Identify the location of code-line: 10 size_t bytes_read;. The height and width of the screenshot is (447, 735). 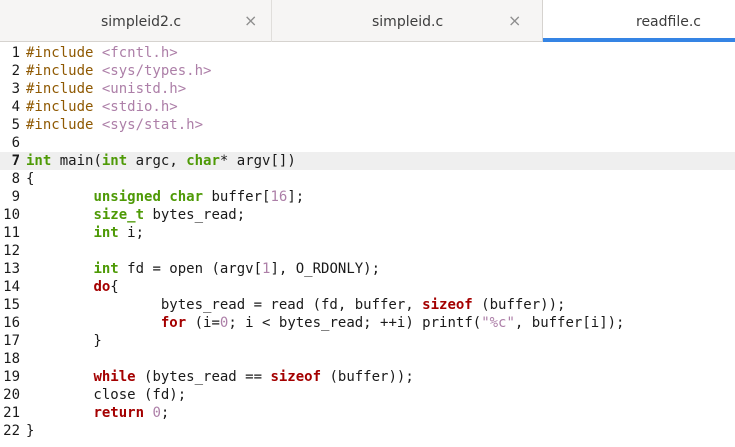
(367, 215).